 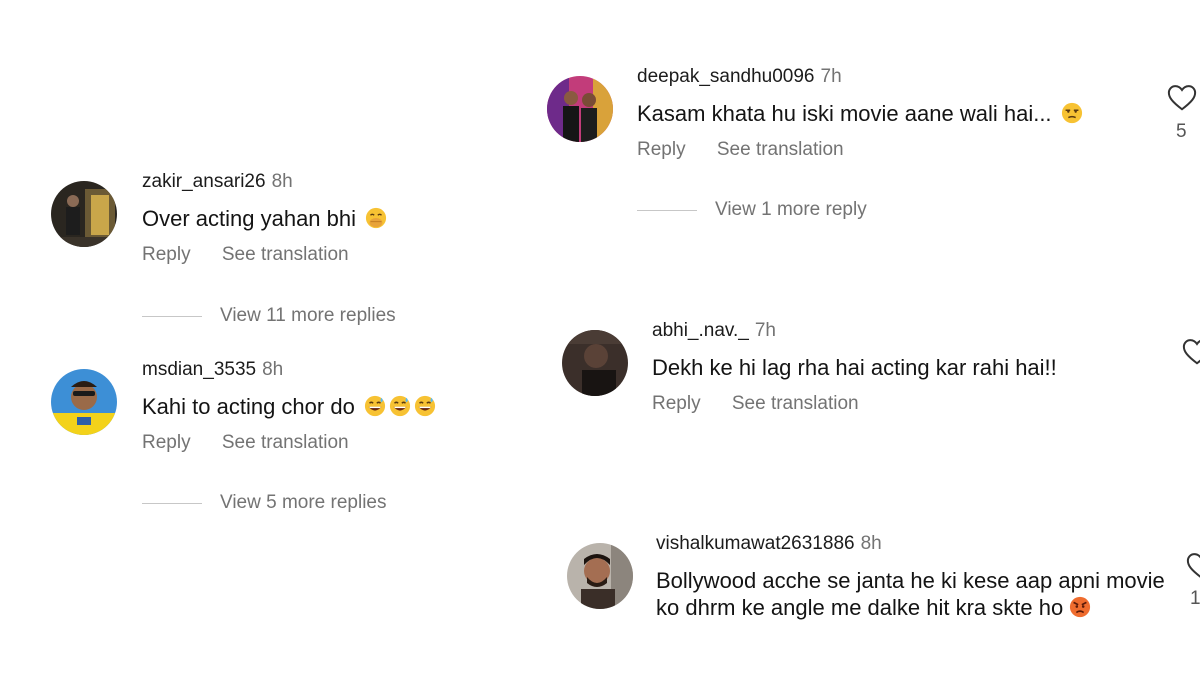 I want to click on username: zakir_ansari26, so click(x=204, y=181).